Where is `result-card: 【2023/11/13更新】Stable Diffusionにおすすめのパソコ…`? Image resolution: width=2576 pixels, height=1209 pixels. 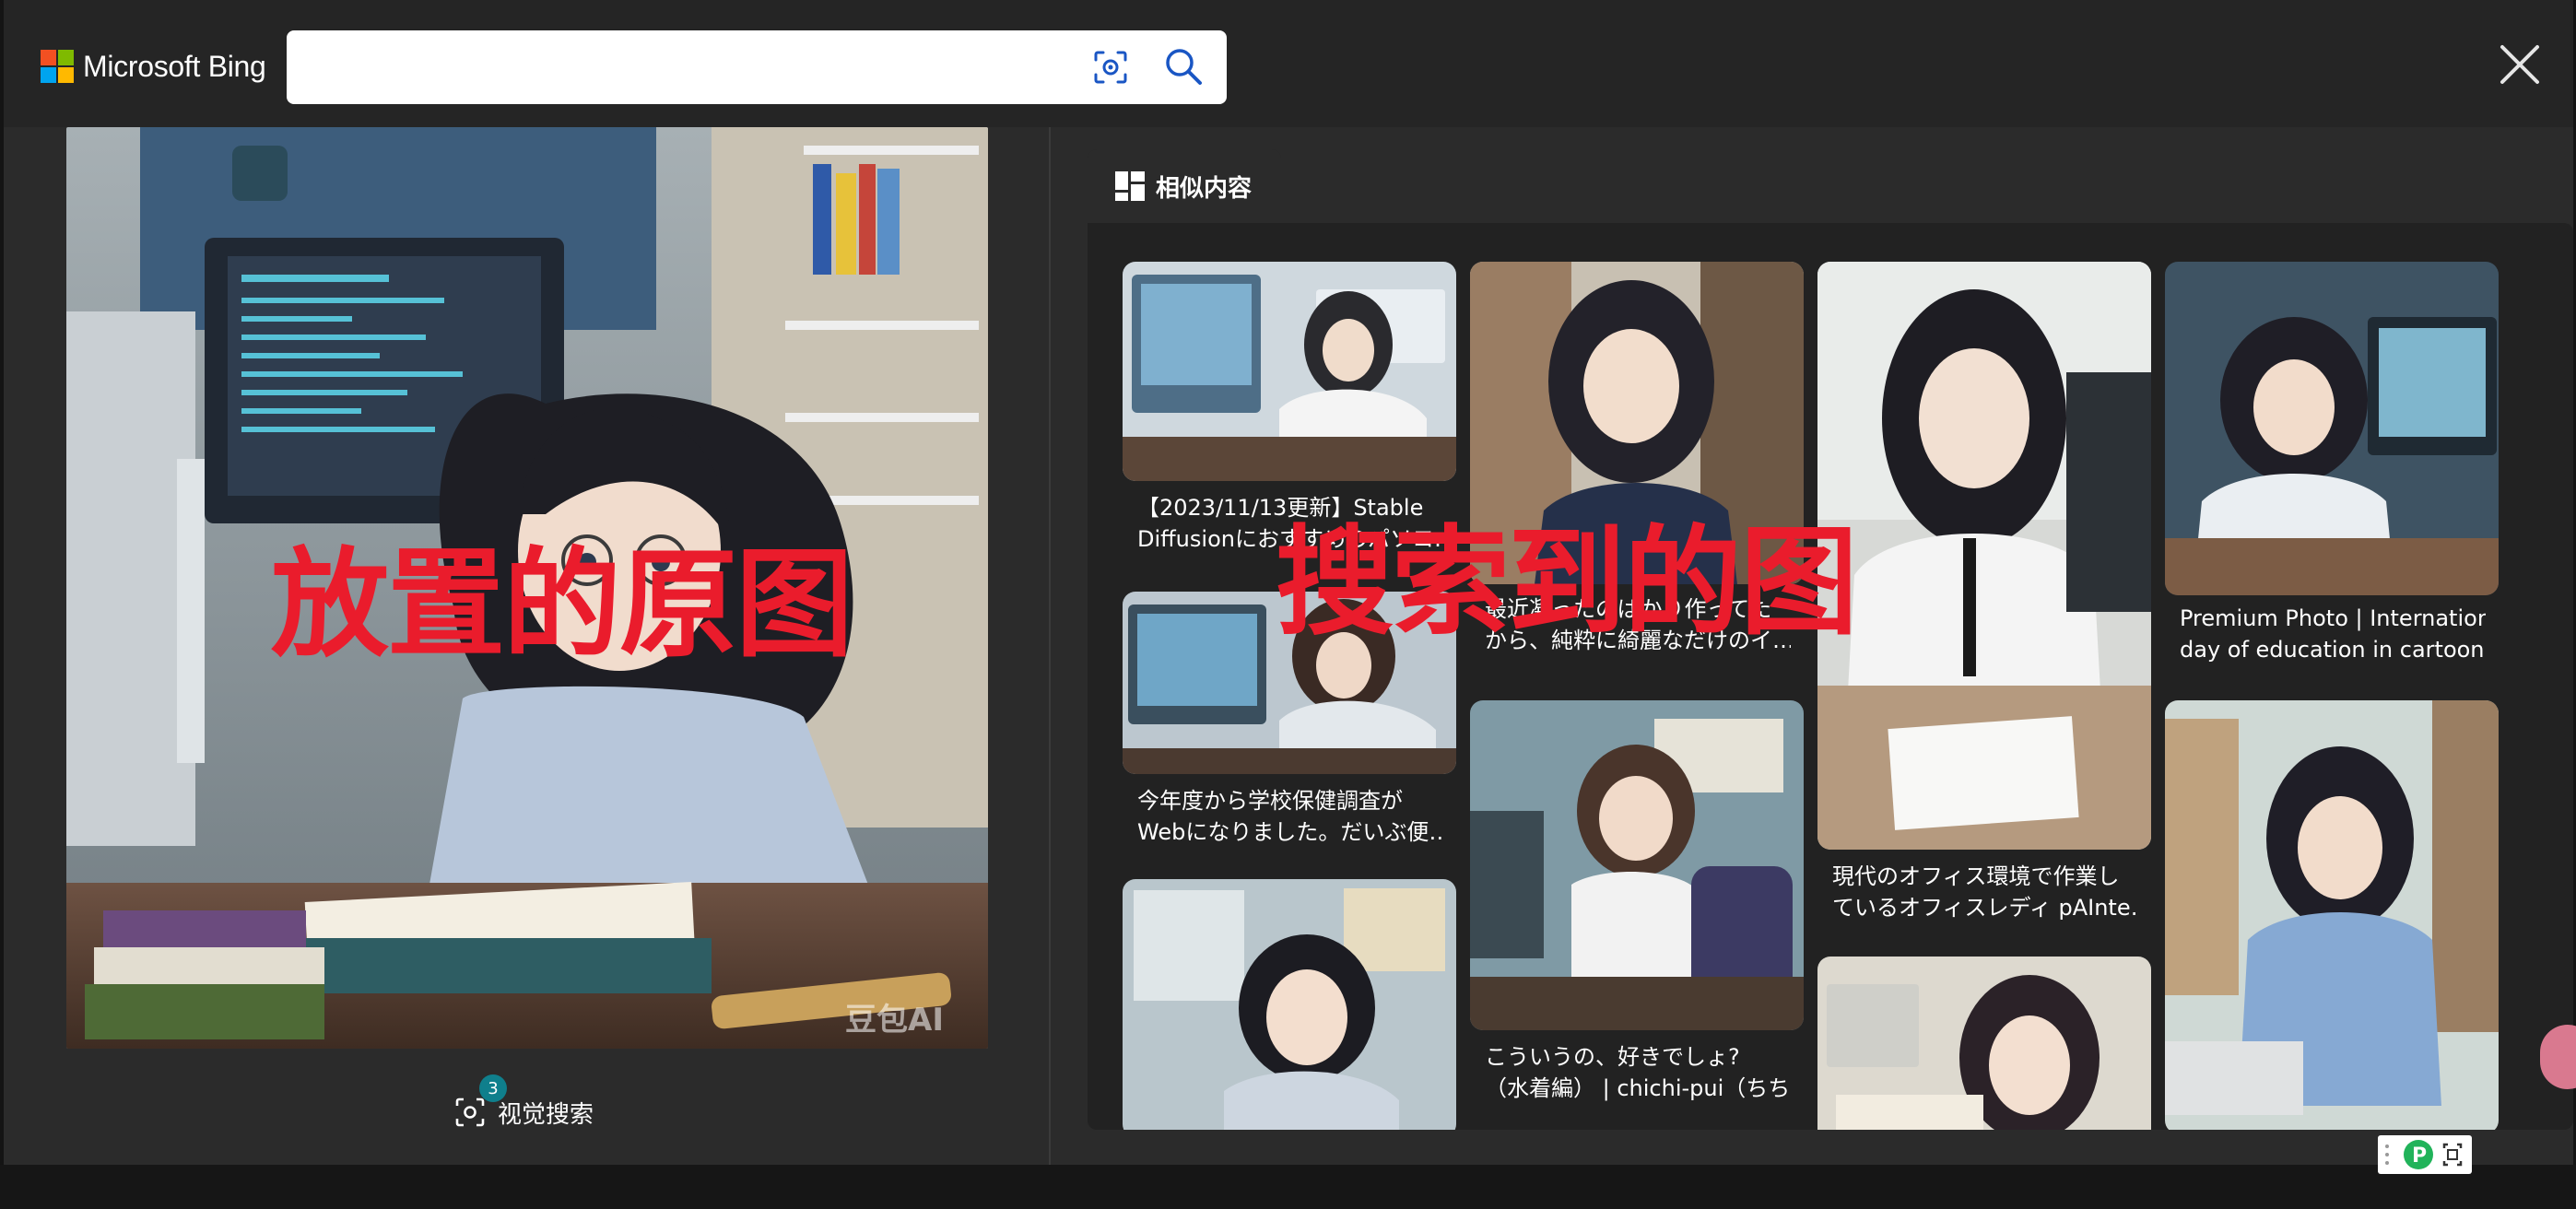 result-card: 【2023/11/13更新】Stable Diffusionにおすすめのパソコ… is located at coordinates (1289, 423).